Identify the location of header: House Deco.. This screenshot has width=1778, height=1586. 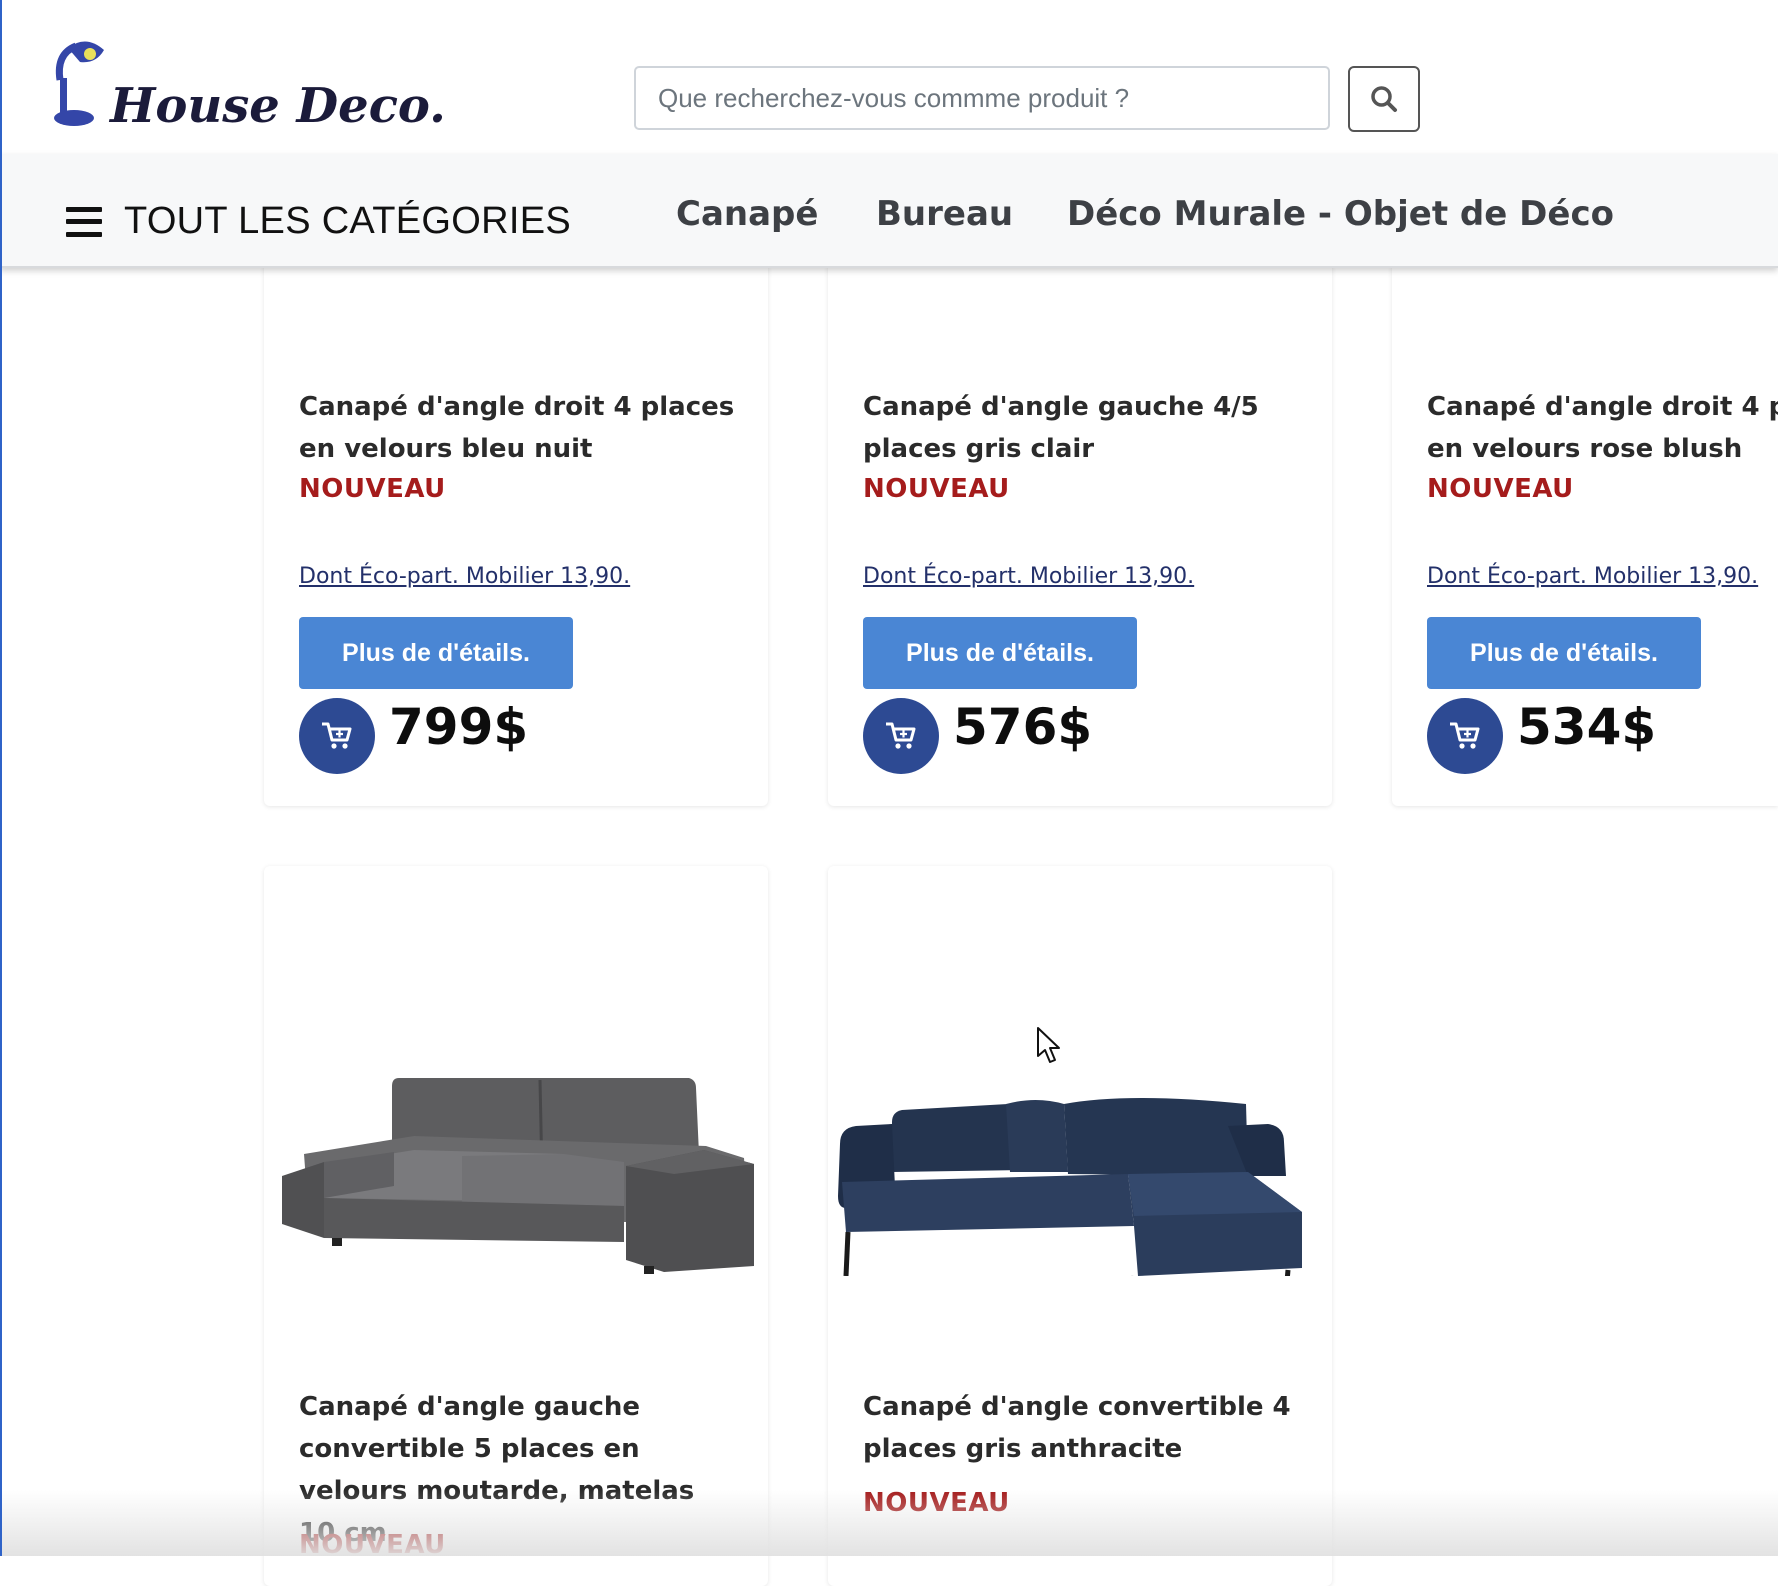
(889, 77).